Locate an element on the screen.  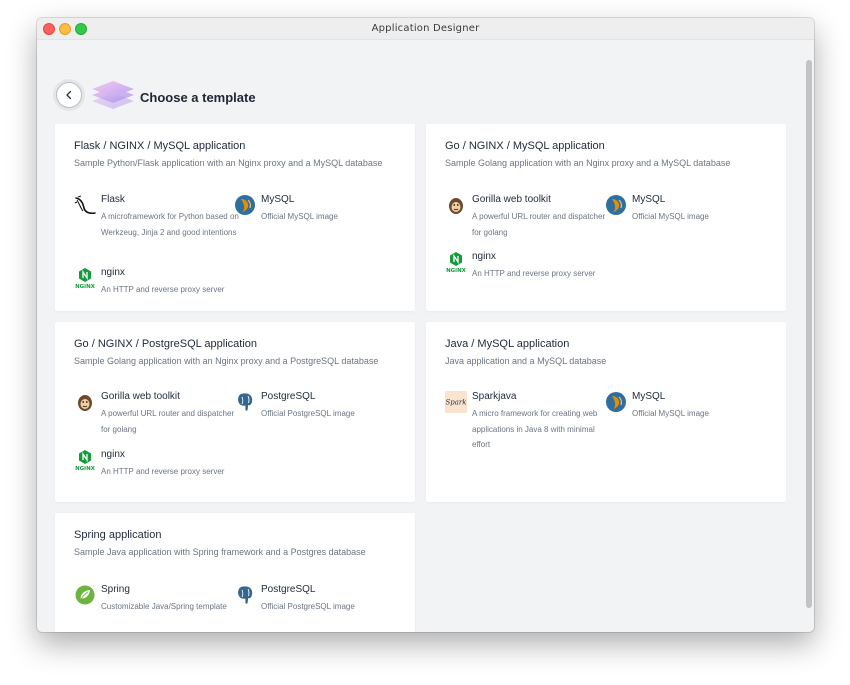
template-title: Flask / NGINX / MySQL application is located at coordinates (160, 146).